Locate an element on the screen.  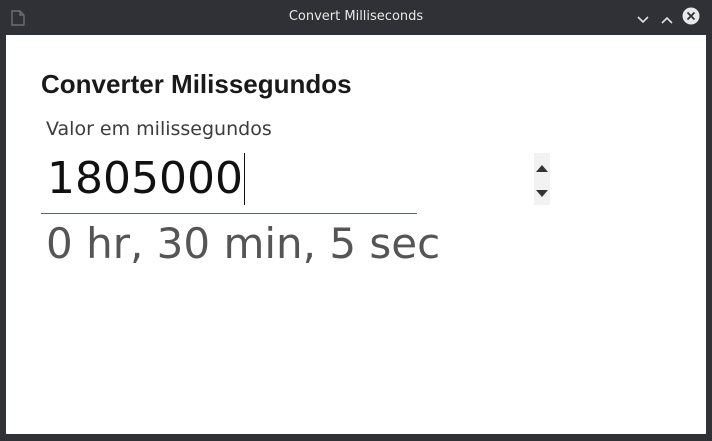
input-text: 1805000 is located at coordinates (145, 178).